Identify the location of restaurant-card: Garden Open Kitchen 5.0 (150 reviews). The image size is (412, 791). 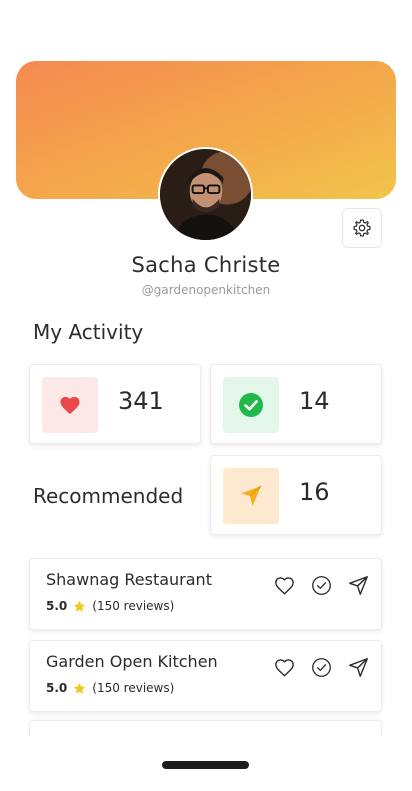
(205, 676).